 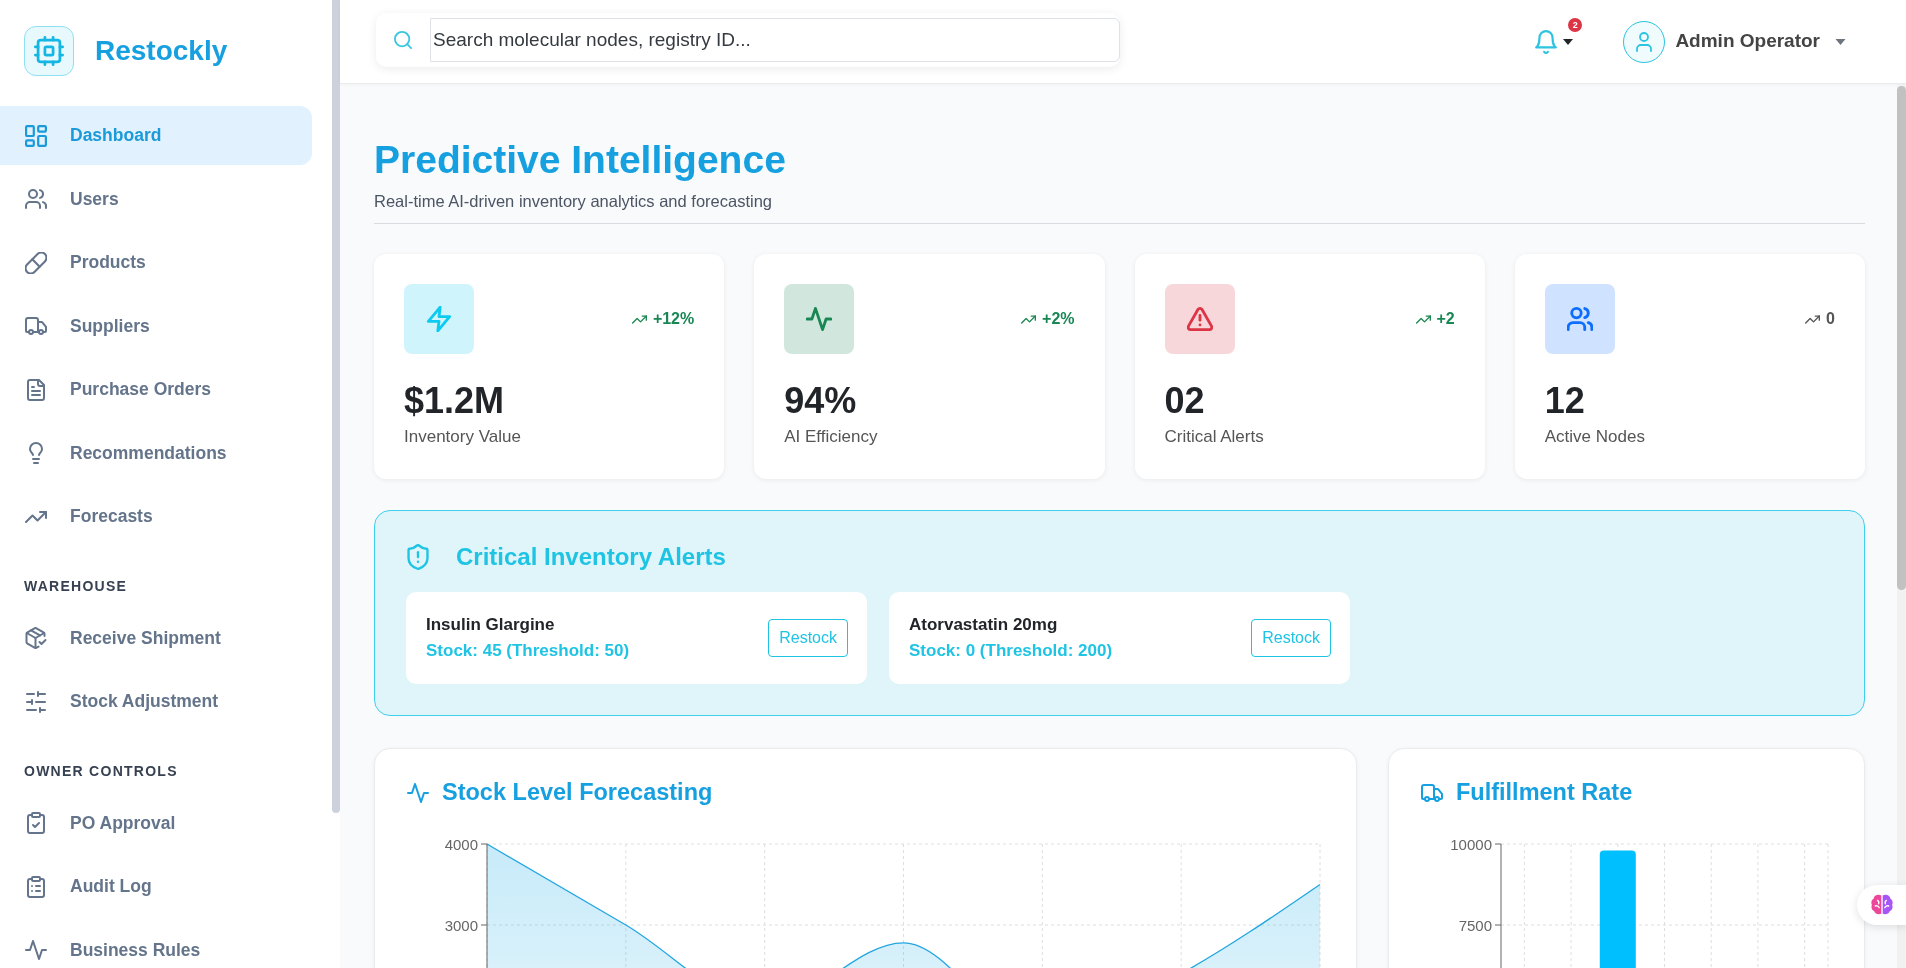 What do you see at coordinates (1011, 651) in the screenshot?
I see `stock-level: Stock: 0 (Threshold: 200)` at bounding box center [1011, 651].